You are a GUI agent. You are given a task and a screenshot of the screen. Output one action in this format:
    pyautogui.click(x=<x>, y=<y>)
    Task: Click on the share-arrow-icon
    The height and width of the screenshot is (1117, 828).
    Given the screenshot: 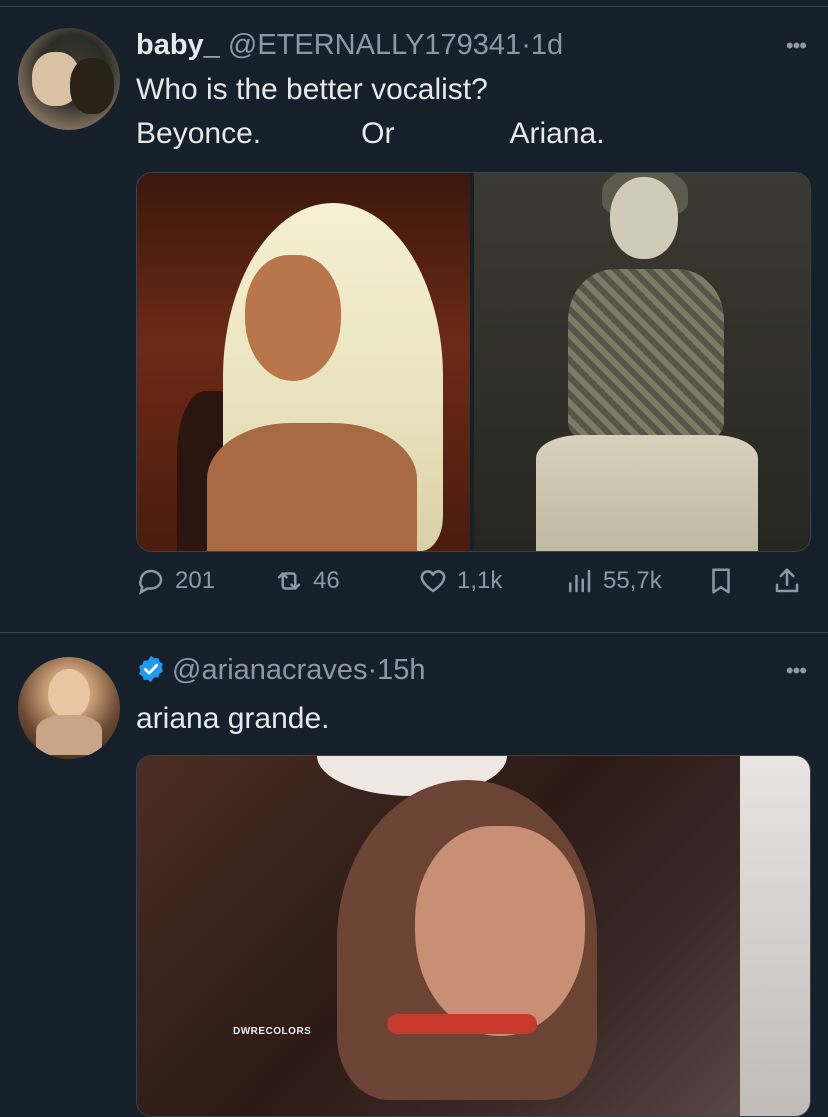 What is the action you would take?
    pyautogui.click(x=787, y=580)
    